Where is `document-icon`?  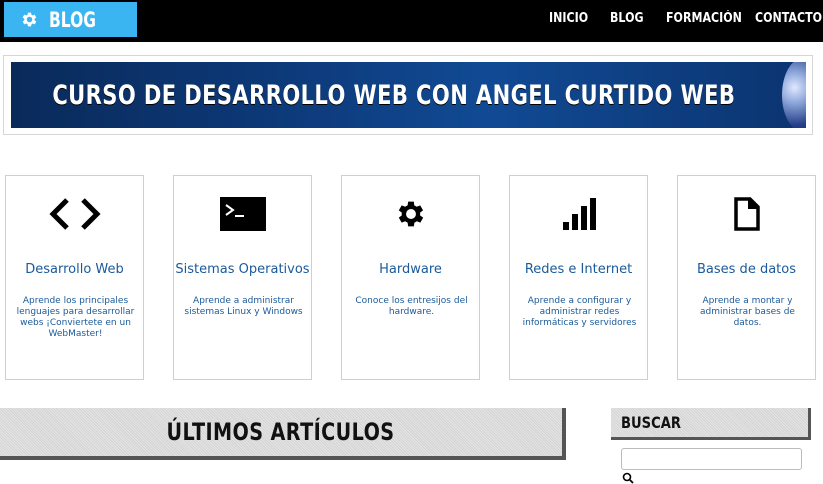
document-icon is located at coordinates (746, 214).